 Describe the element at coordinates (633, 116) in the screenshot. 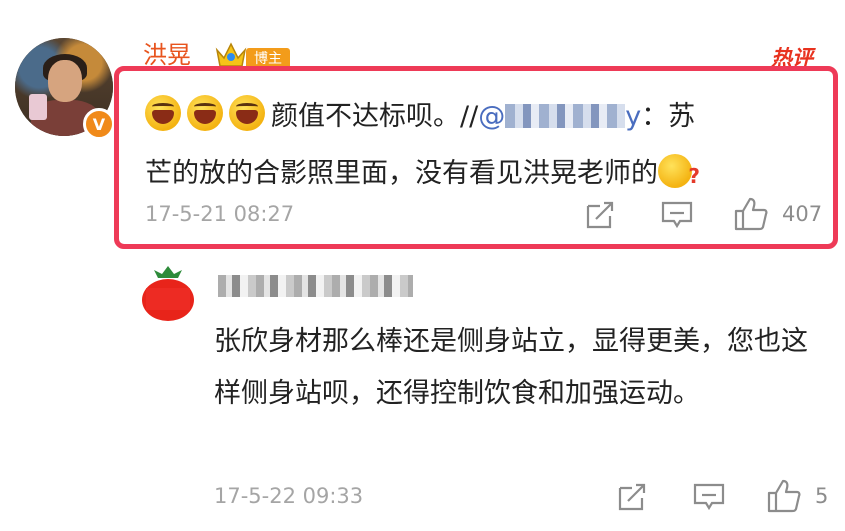

I see `mention-tail: y` at that location.